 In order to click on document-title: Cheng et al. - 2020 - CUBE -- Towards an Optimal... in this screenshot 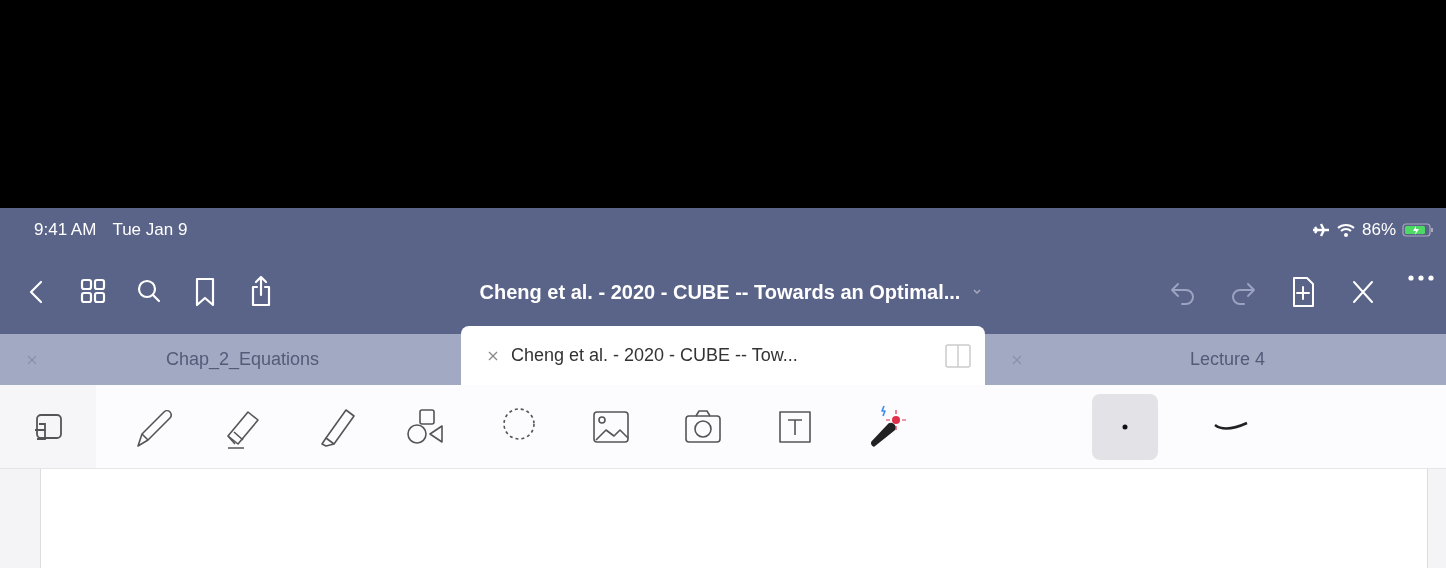, I will do `click(721, 292)`.